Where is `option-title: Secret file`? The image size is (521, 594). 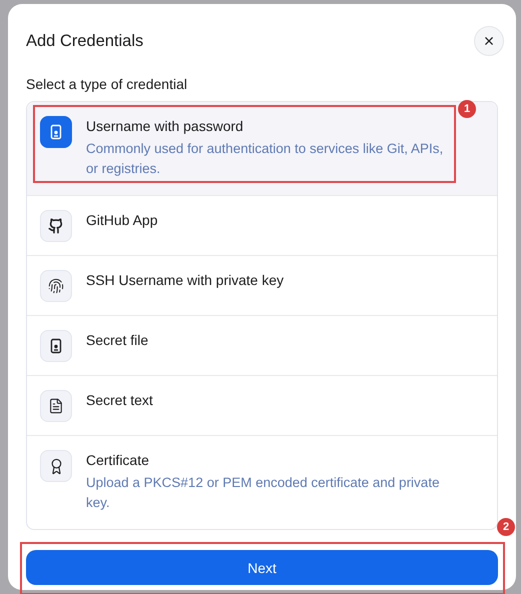 option-title: Secret file is located at coordinates (117, 340).